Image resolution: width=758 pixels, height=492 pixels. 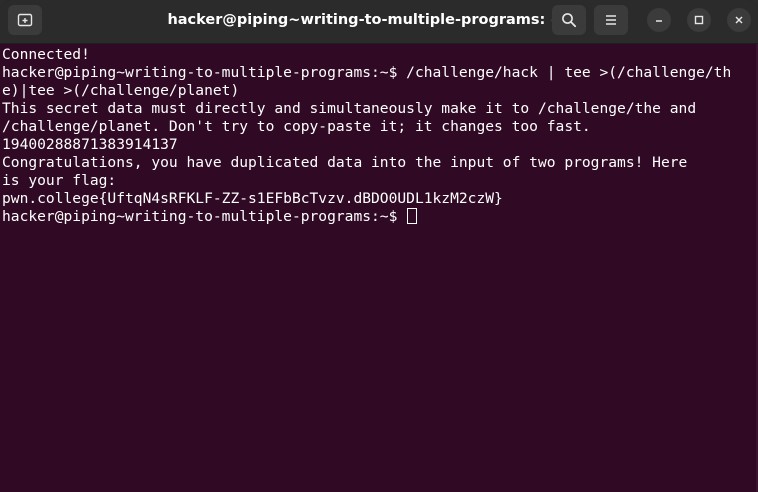 I want to click on search-button, so click(x=569, y=20).